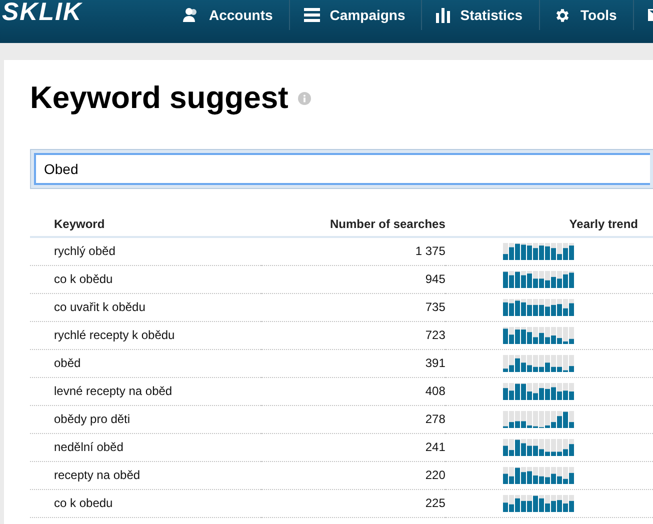 The width and height of the screenshot is (653, 524). What do you see at coordinates (353, 475) in the screenshot?
I see `searches-cell: 220` at bounding box center [353, 475].